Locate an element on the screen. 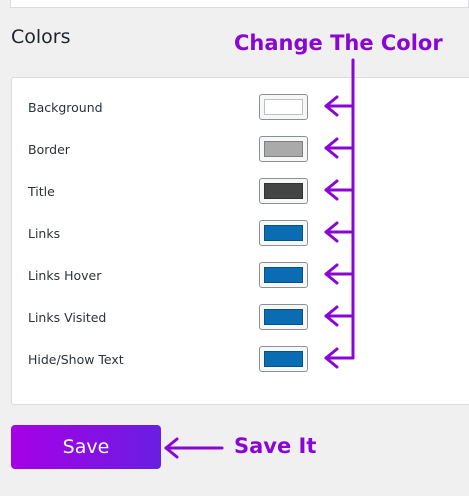 The image size is (469, 496). background-color-picker is located at coordinates (283, 107).